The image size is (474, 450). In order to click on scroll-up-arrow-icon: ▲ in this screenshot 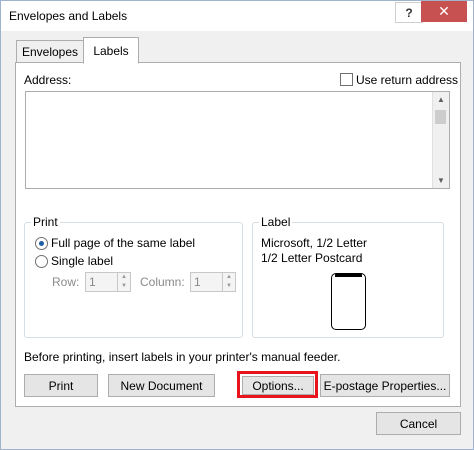, I will do `click(441, 99)`.